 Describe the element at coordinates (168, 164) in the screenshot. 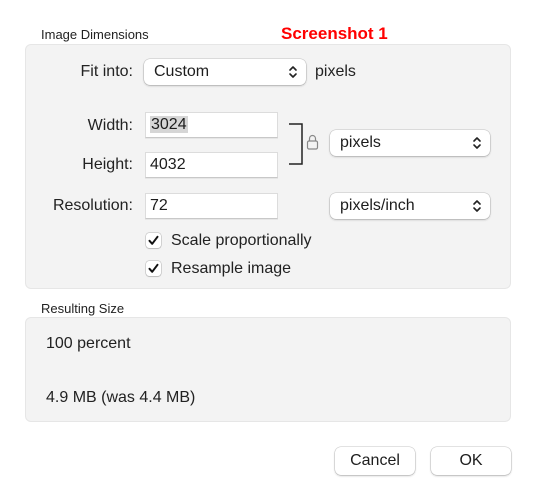

I see `height-value: 4032` at that location.